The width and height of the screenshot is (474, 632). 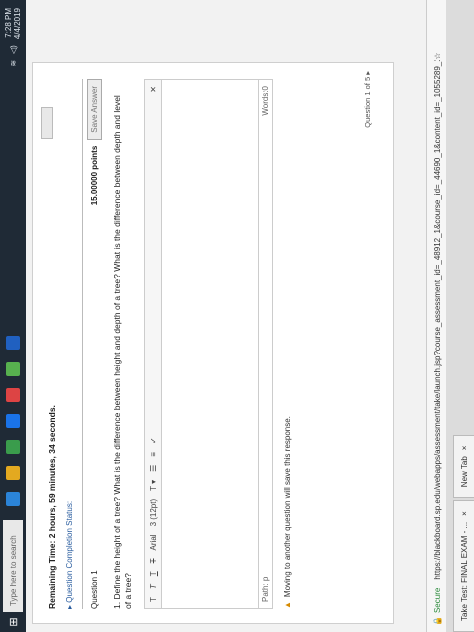 I want to click on editor-toolbar: T T T T Arial 3 (12pt) T ▾ ☰ ≡ ✓ ✕, so click(x=153, y=344).